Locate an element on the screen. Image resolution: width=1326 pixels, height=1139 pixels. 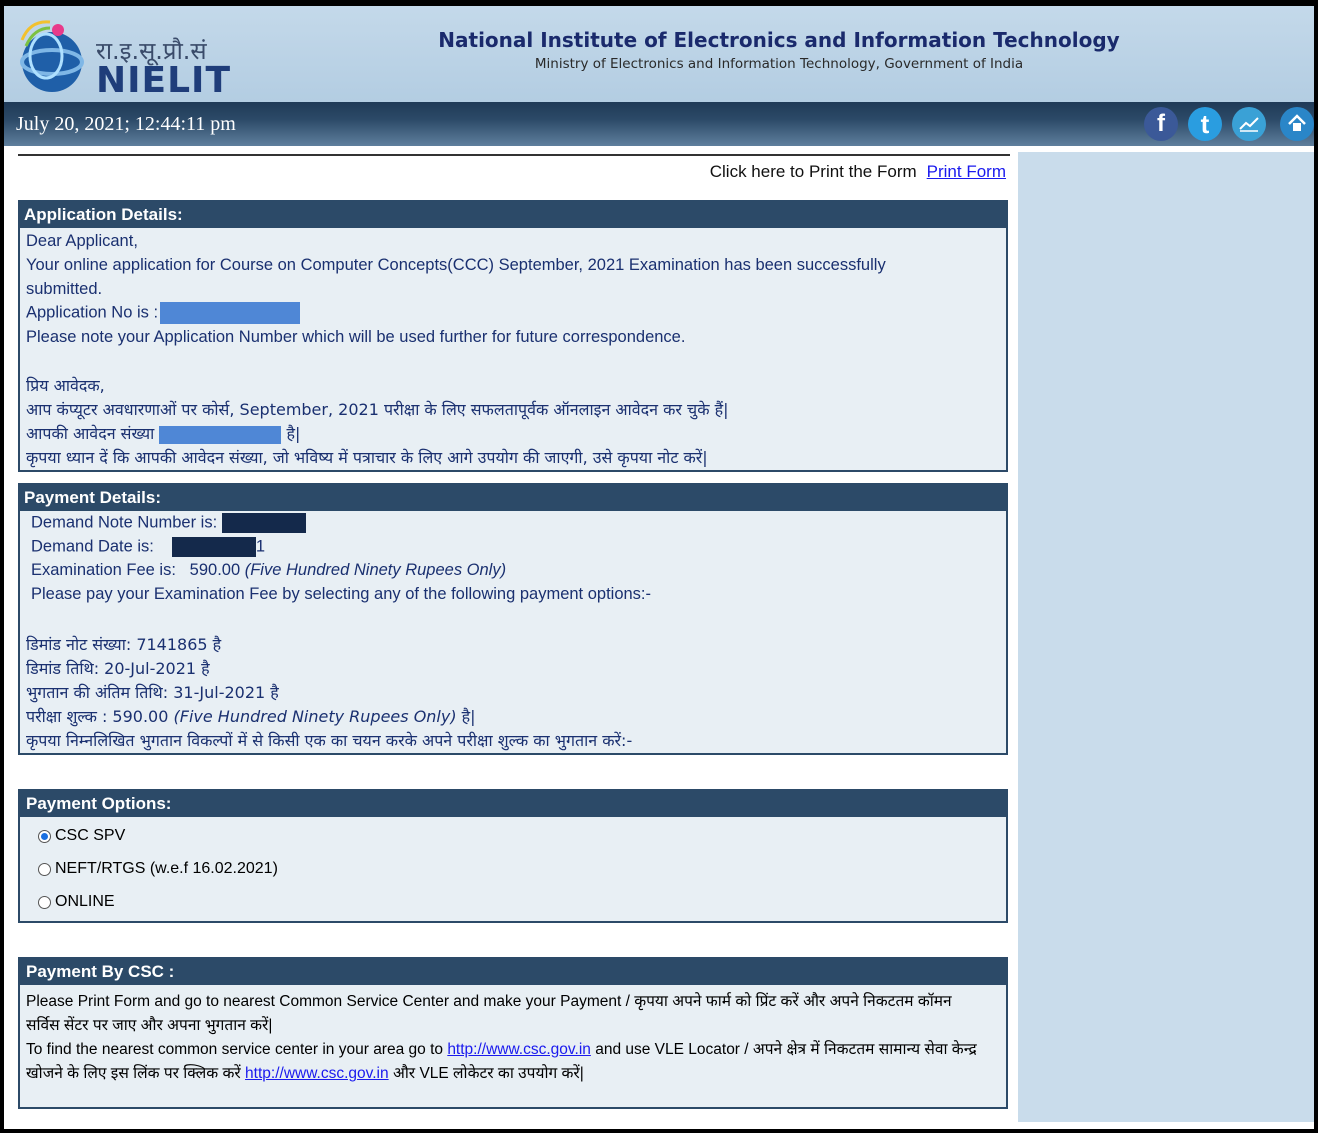
radio-csc-spv is located at coordinates (44, 836).